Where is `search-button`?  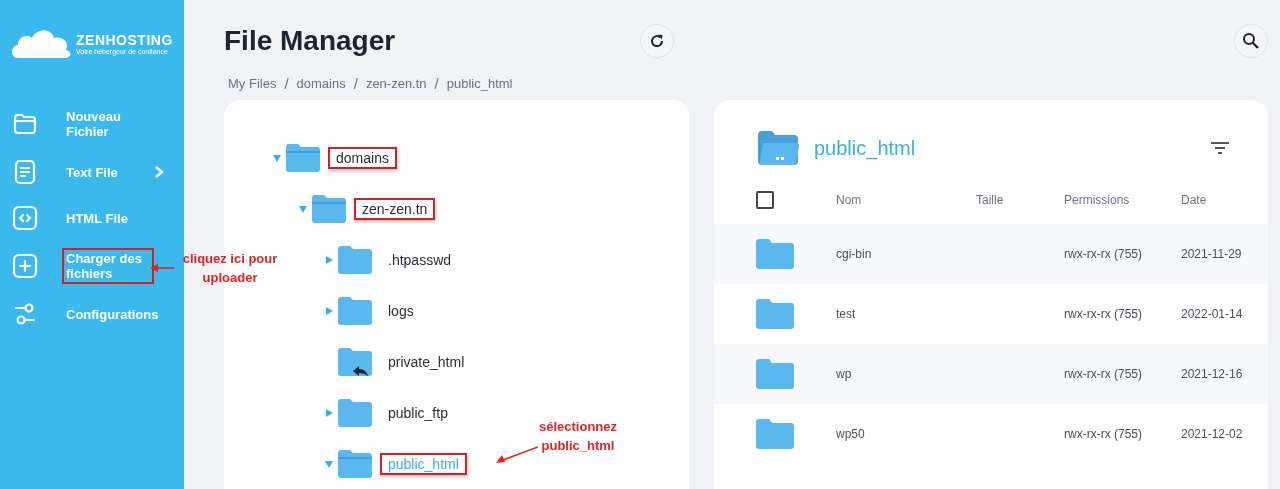 search-button is located at coordinates (1251, 40).